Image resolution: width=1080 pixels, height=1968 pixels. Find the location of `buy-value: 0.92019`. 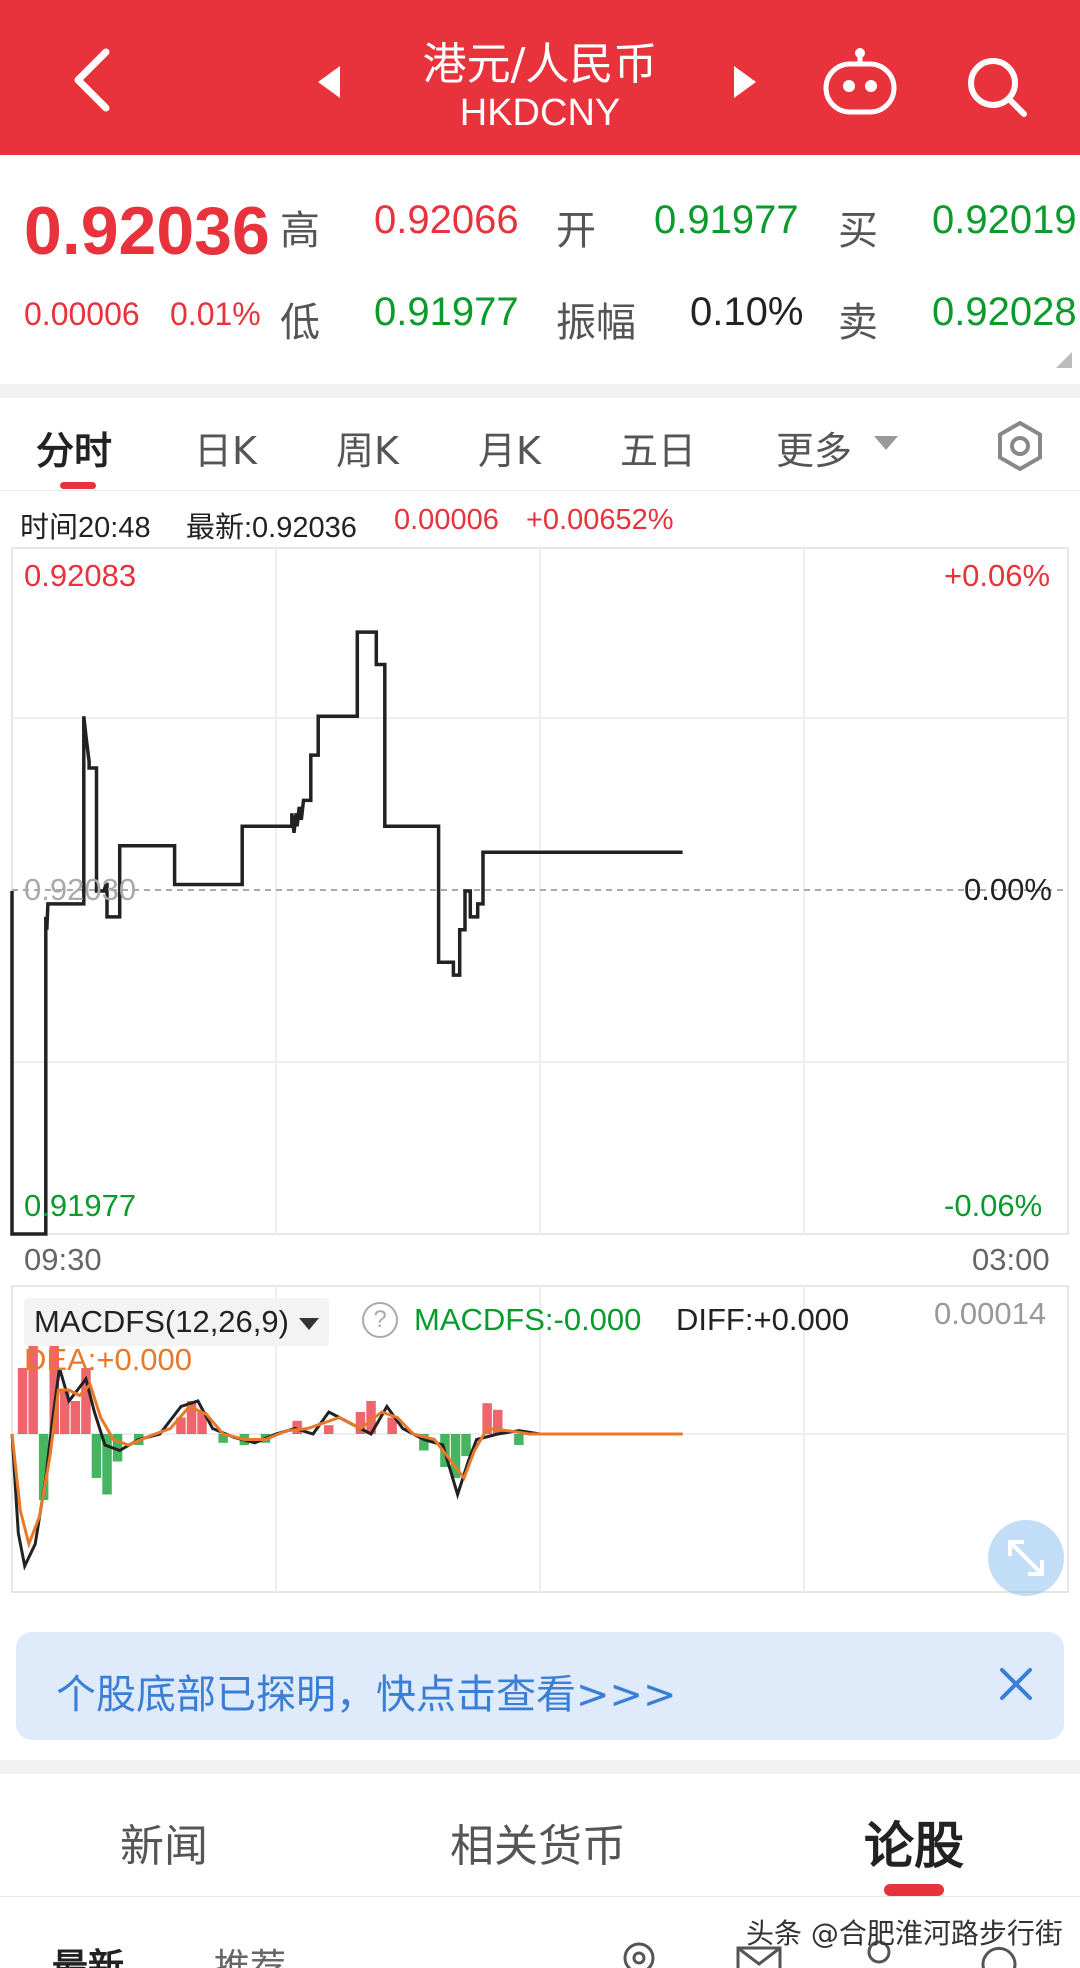

buy-value: 0.92019 is located at coordinates (1004, 220).